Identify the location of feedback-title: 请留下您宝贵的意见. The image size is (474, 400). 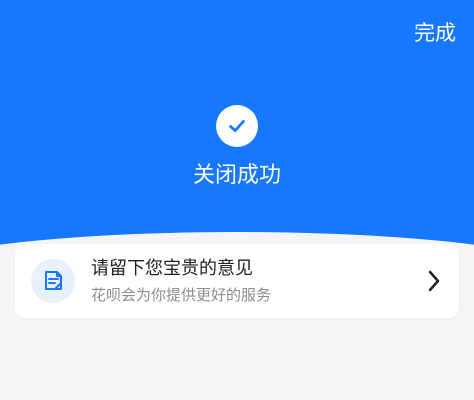
(172, 268).